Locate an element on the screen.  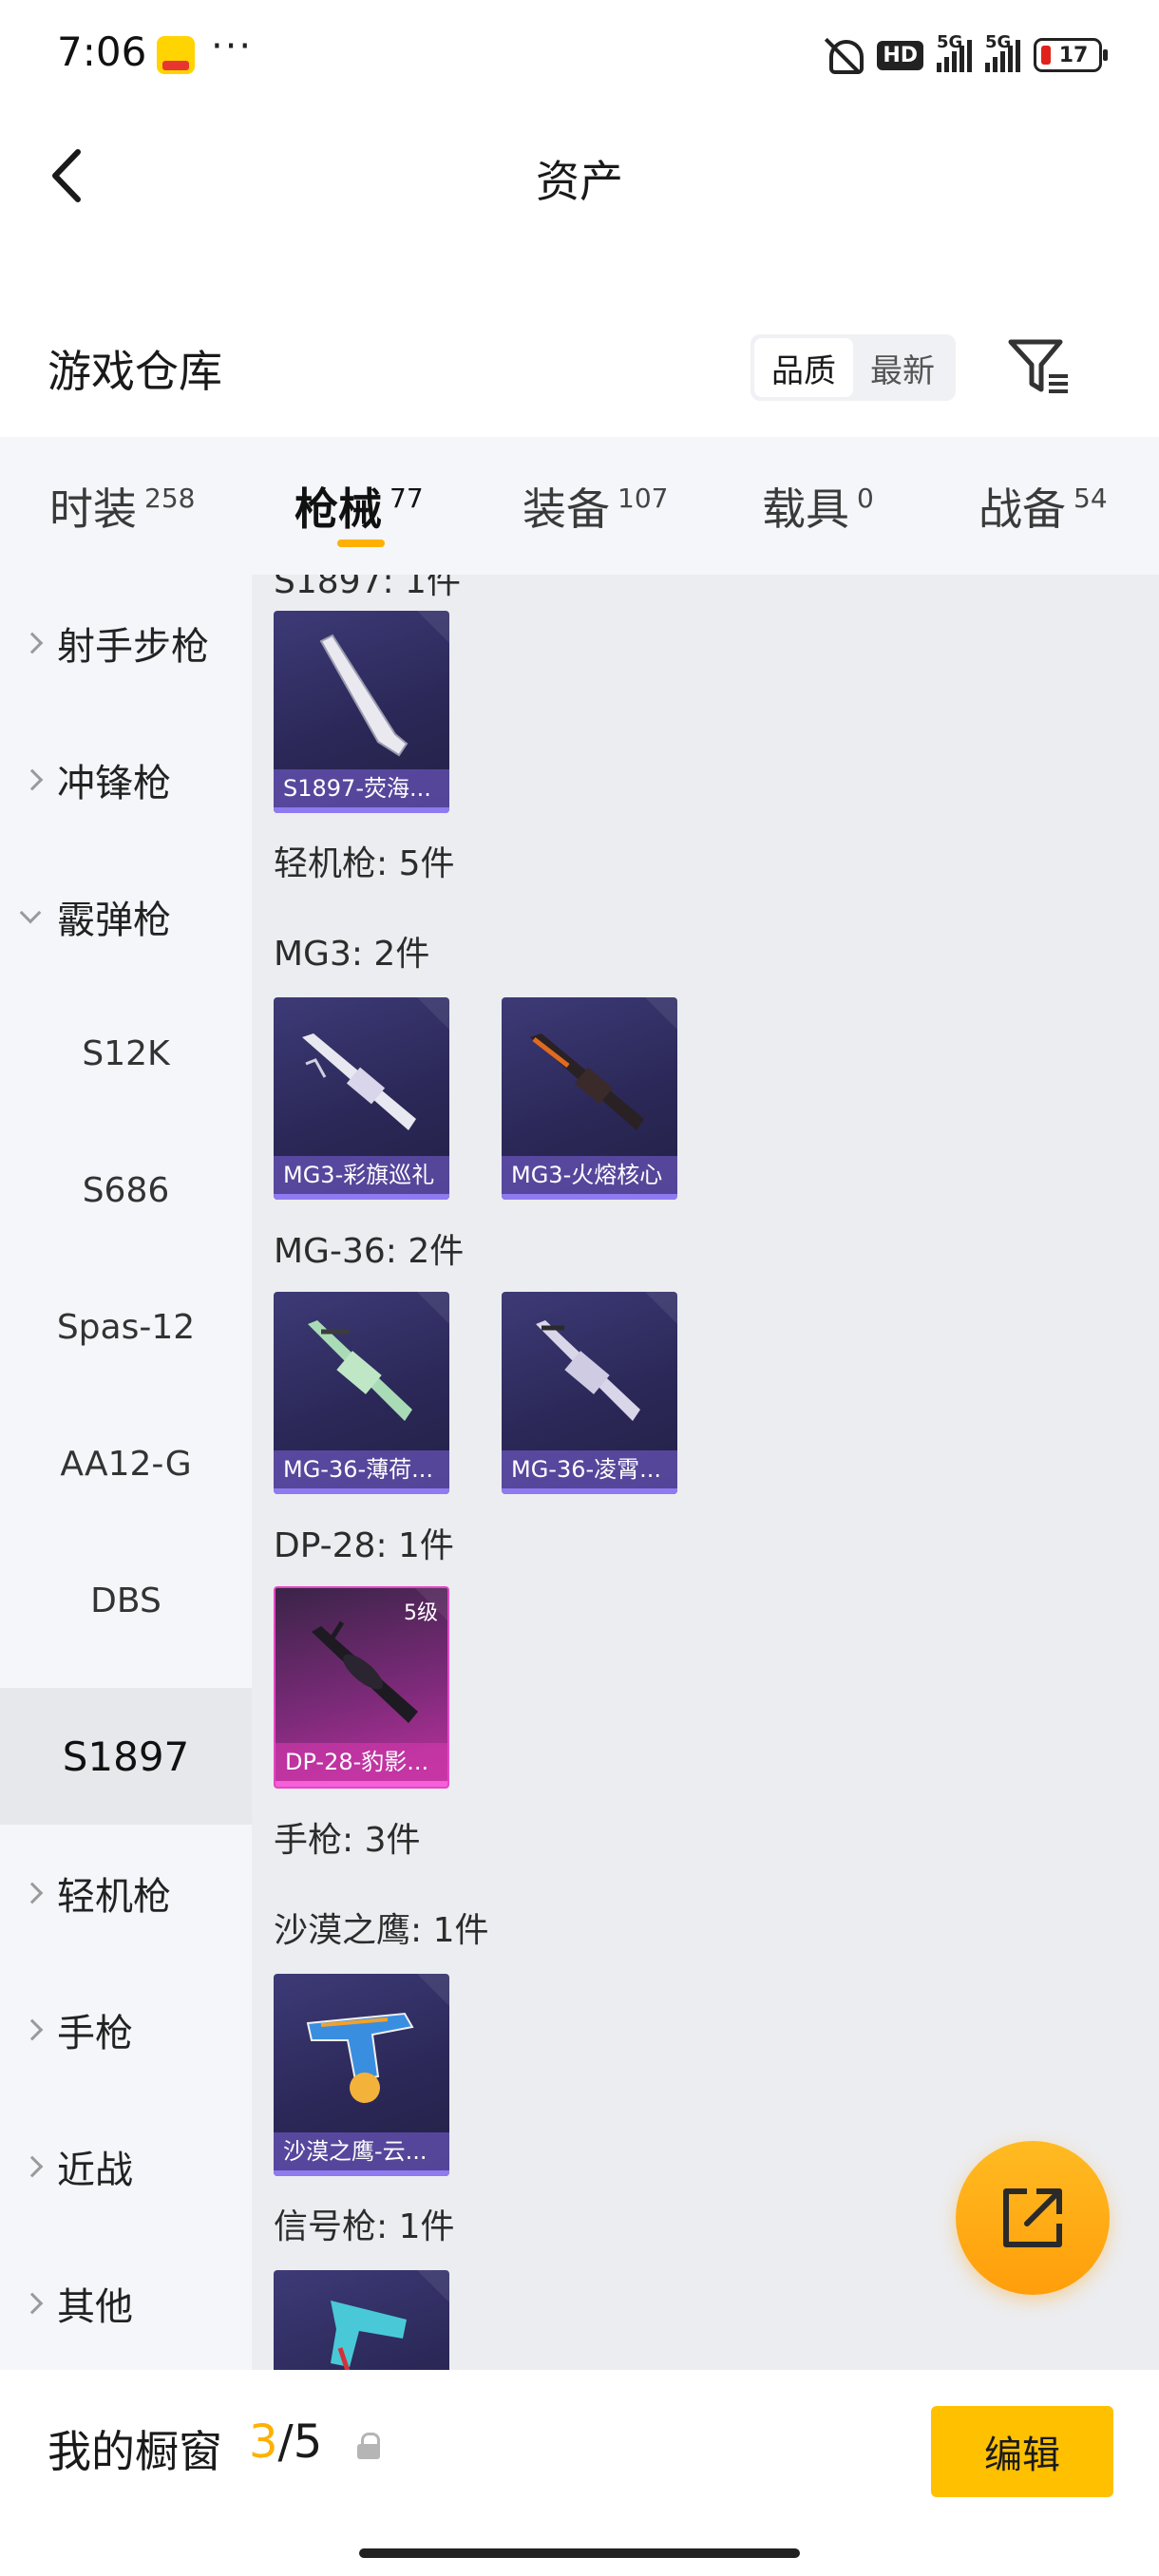
pistol-icon is located at coordinates (360, 2057).